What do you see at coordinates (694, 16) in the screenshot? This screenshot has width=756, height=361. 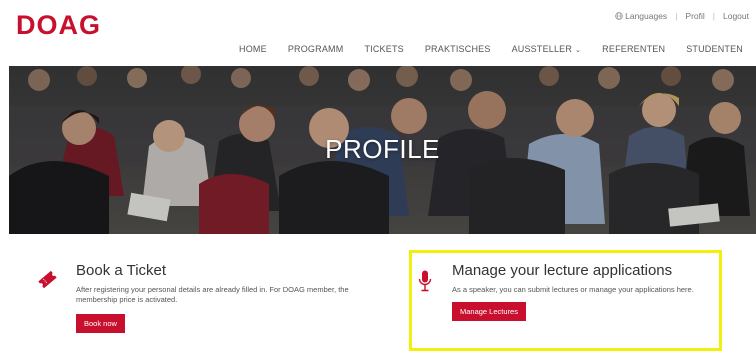 I see `profile-link: Profil` at bounding box center [694, 16].